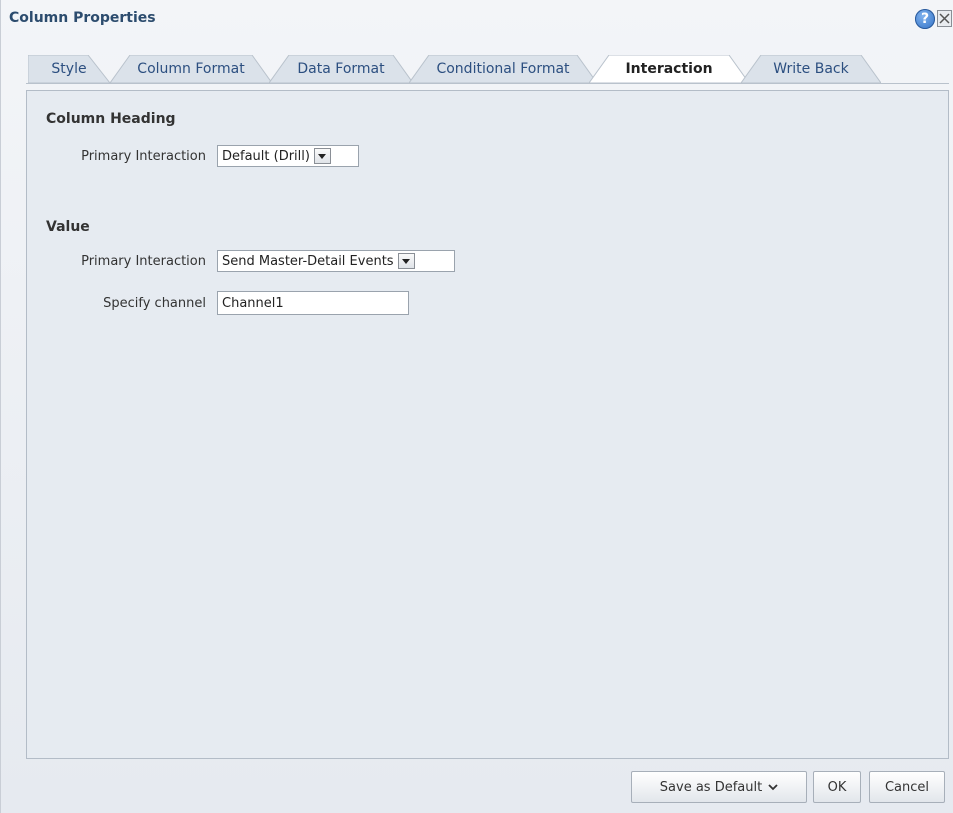 The height and width of the screenshot is (813, 953). I want to click on tab-data-format: Data Format, so click(341, 69).